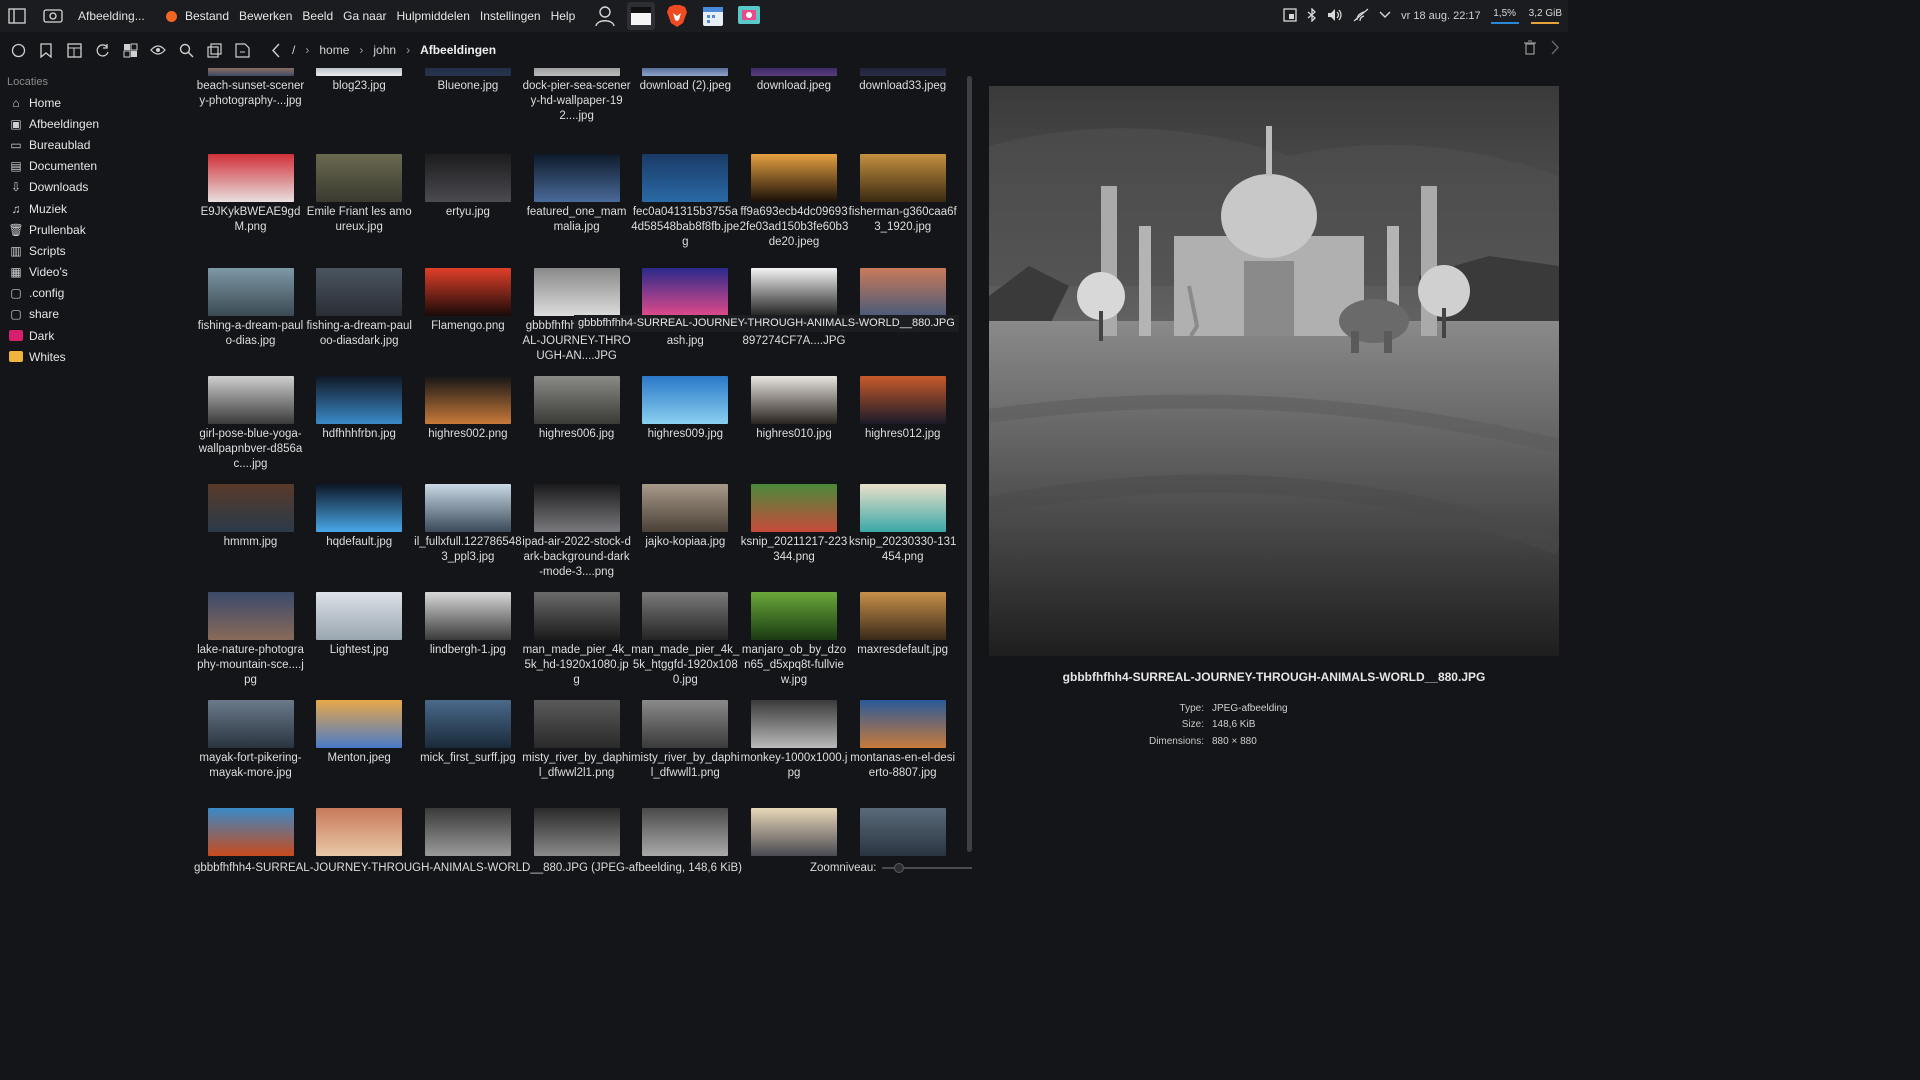 This screenshot has width=1920, height=1080. I want to click on file-item: jajko-kopiaa.jpg, so click(685, 517).